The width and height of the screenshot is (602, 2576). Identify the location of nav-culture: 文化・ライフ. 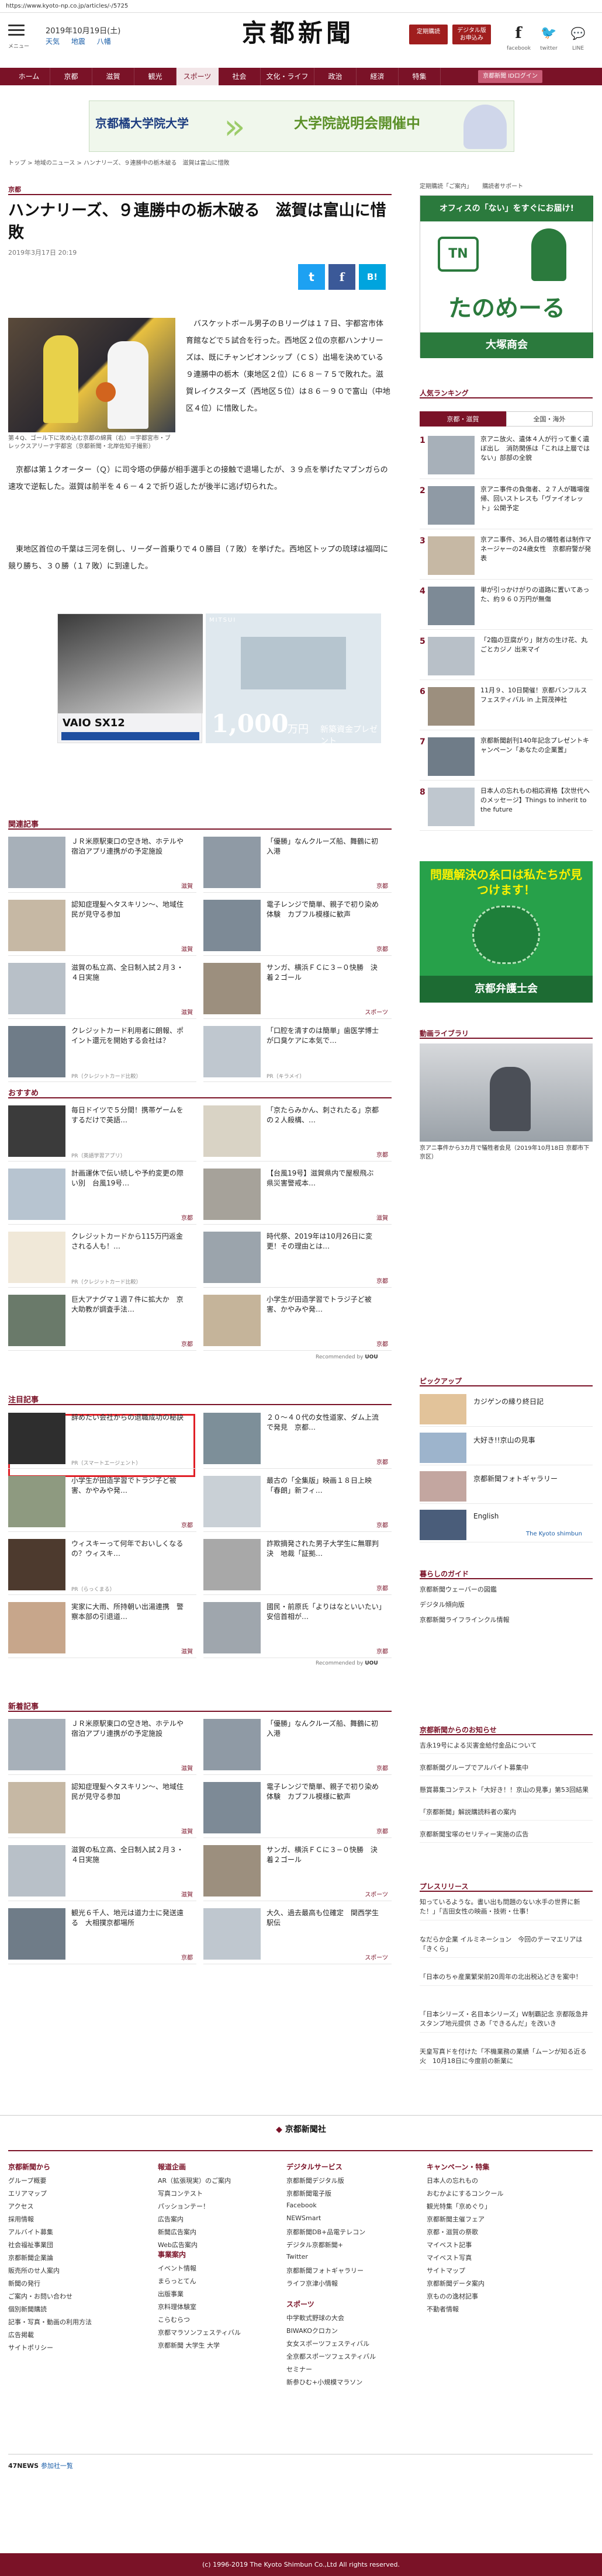
(288, 76).